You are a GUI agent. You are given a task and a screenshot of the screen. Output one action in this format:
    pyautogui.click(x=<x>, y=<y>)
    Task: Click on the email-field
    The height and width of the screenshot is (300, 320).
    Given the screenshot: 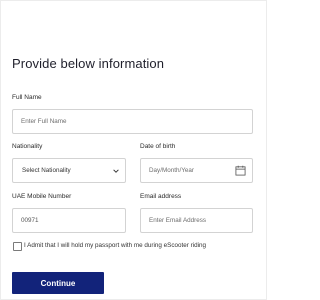 What is the action you would take?
    pyautogui.click(x=196, y=220)
    